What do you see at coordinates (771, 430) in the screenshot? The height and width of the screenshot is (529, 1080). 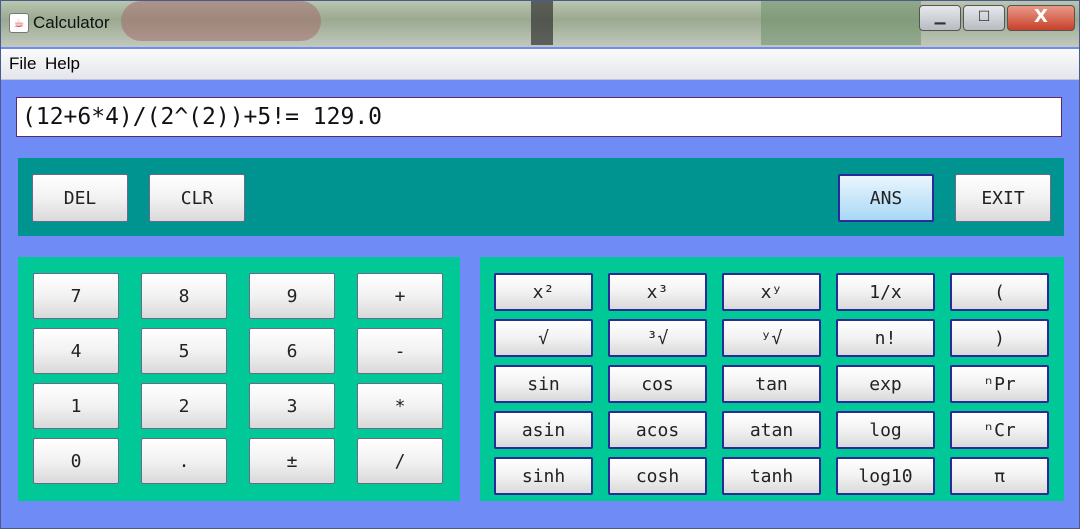 I see `atan-button: atan` at bounding box center [771, 430].